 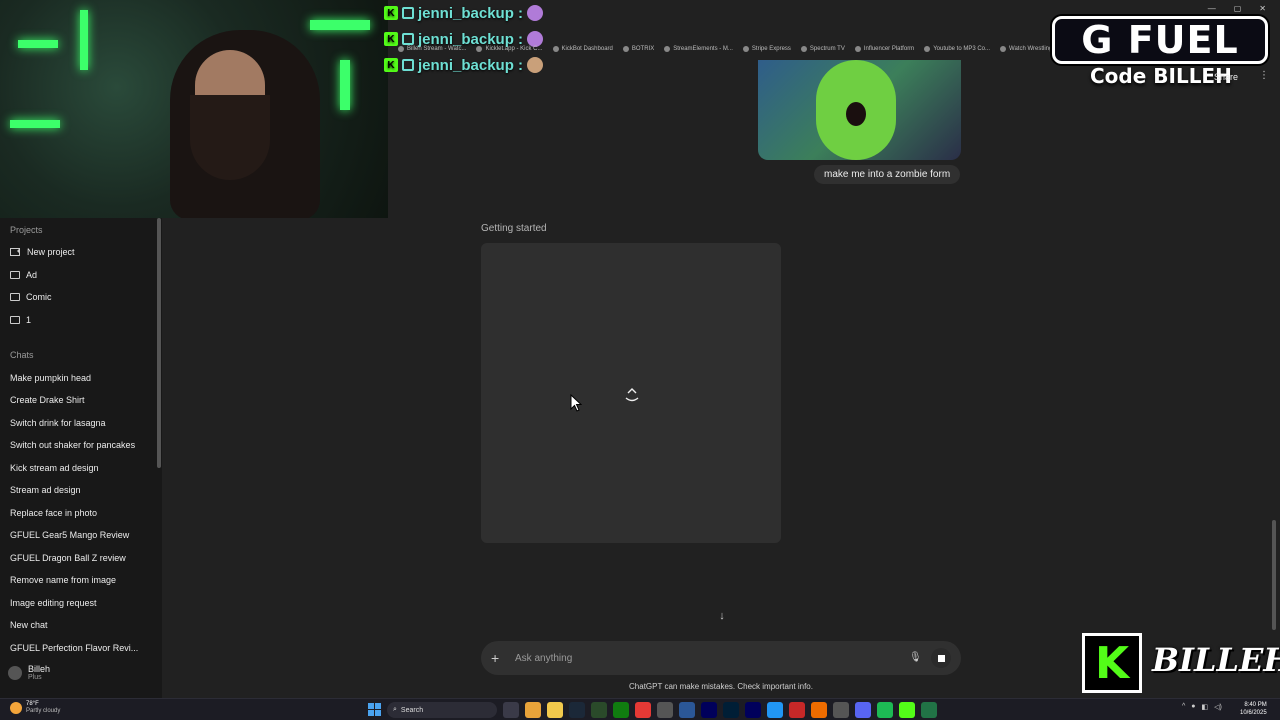 What do you see at coordinates (1216, 660) in the screenshot?
I see `streamer-name: BILLEH` at bounding box center [1216, 660].